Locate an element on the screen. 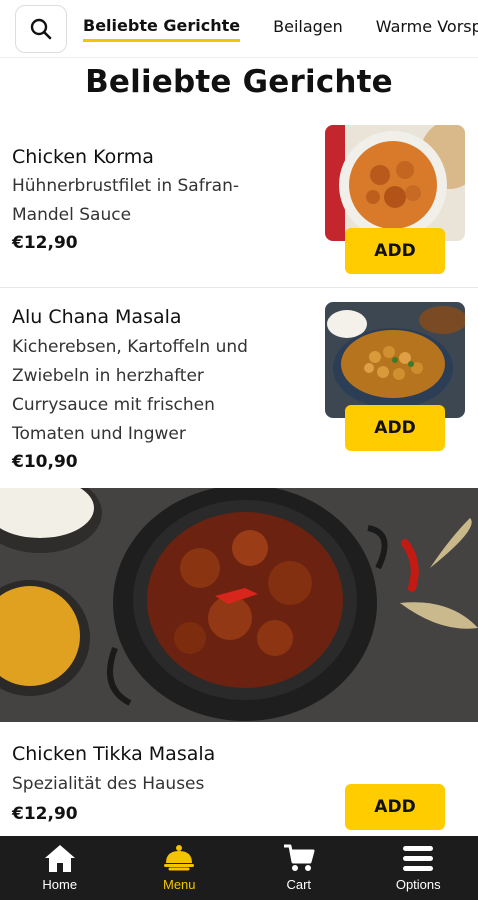 The image size is (478, 900). nav-label: Menu is located at coordinates (179, 884).